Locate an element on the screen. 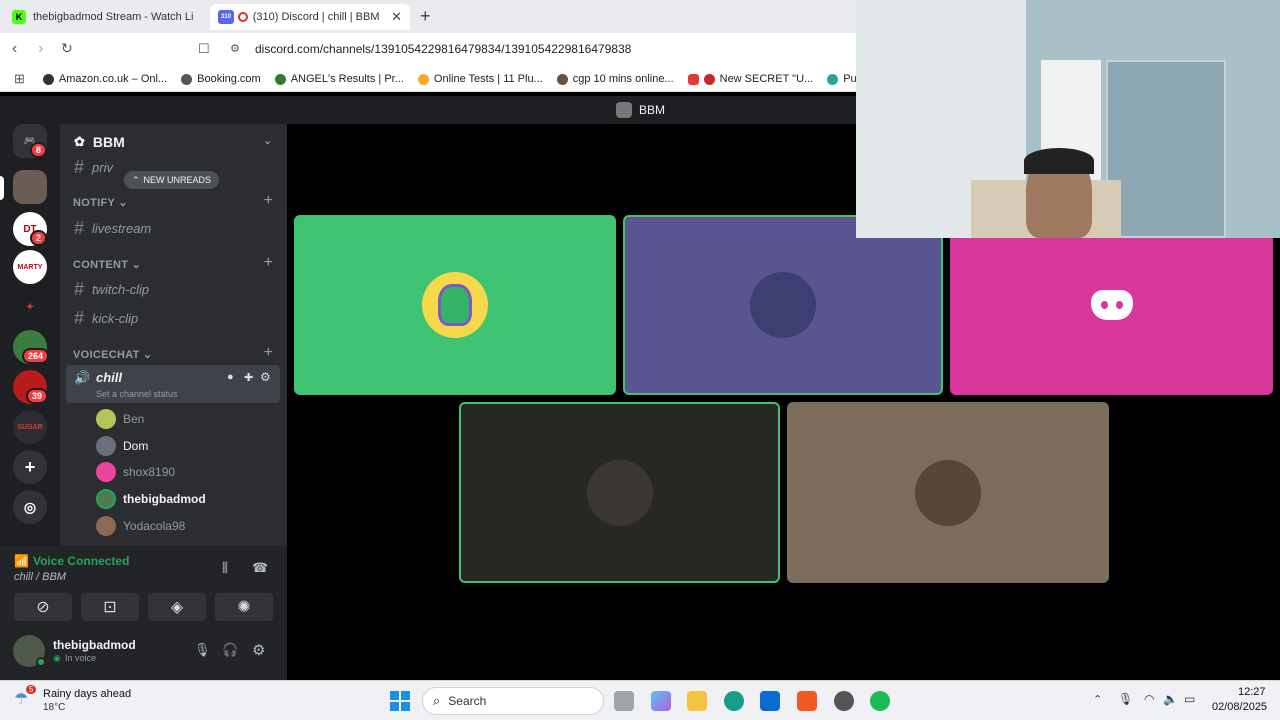 This screenshot has width=1280, height=720. tab-kick-stream: K thebigbadmod Stream - Watch Live is located at coordinates (104, 17).